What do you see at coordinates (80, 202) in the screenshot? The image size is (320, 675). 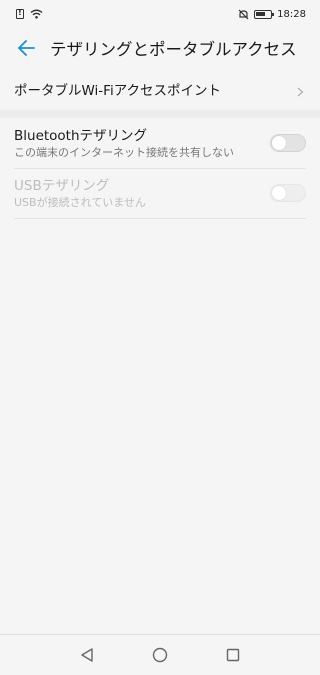 I see `usb-subtitle: USBが接続されていません` at bounding box center [80, 202].